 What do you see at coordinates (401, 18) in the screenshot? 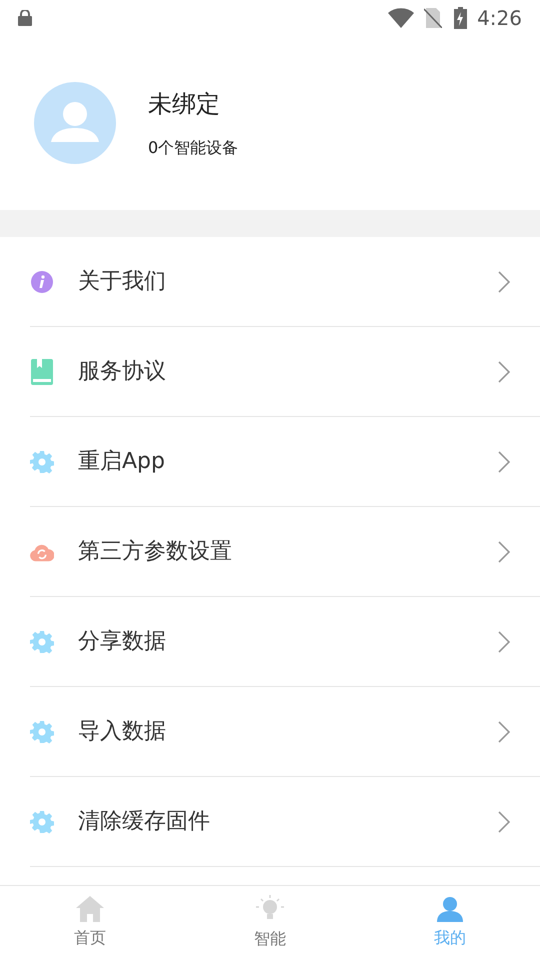
I see `wifi-icon` at bounding box center [401, 18].